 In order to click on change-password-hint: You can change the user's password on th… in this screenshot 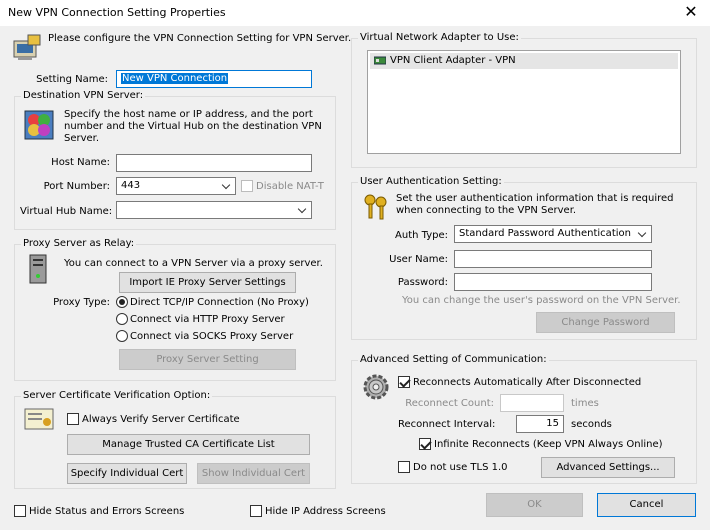, I will do `click(541, 300)`.